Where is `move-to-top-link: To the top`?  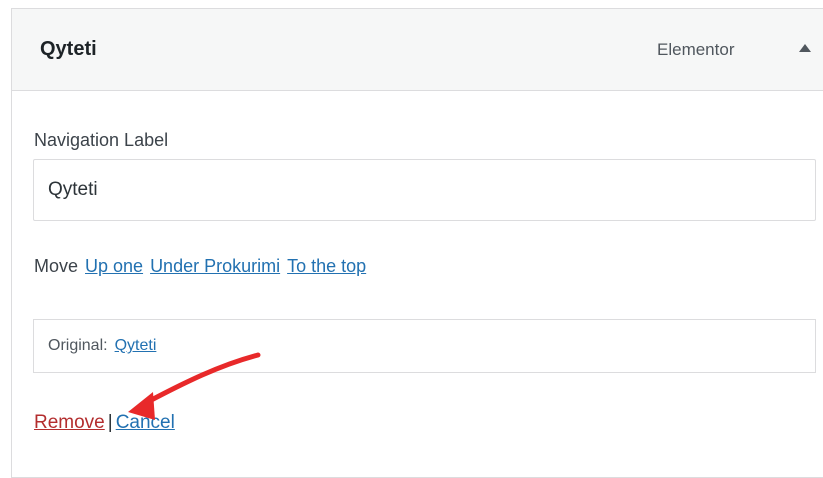 move-to-top-link: To the top is located at coordinates (326, 266).